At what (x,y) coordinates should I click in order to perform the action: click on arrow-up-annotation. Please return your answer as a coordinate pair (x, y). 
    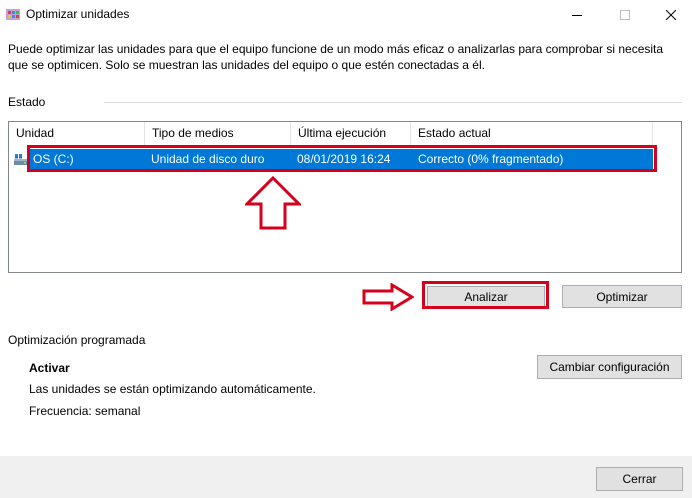
    Looking at the image, I should click on (273, 203).